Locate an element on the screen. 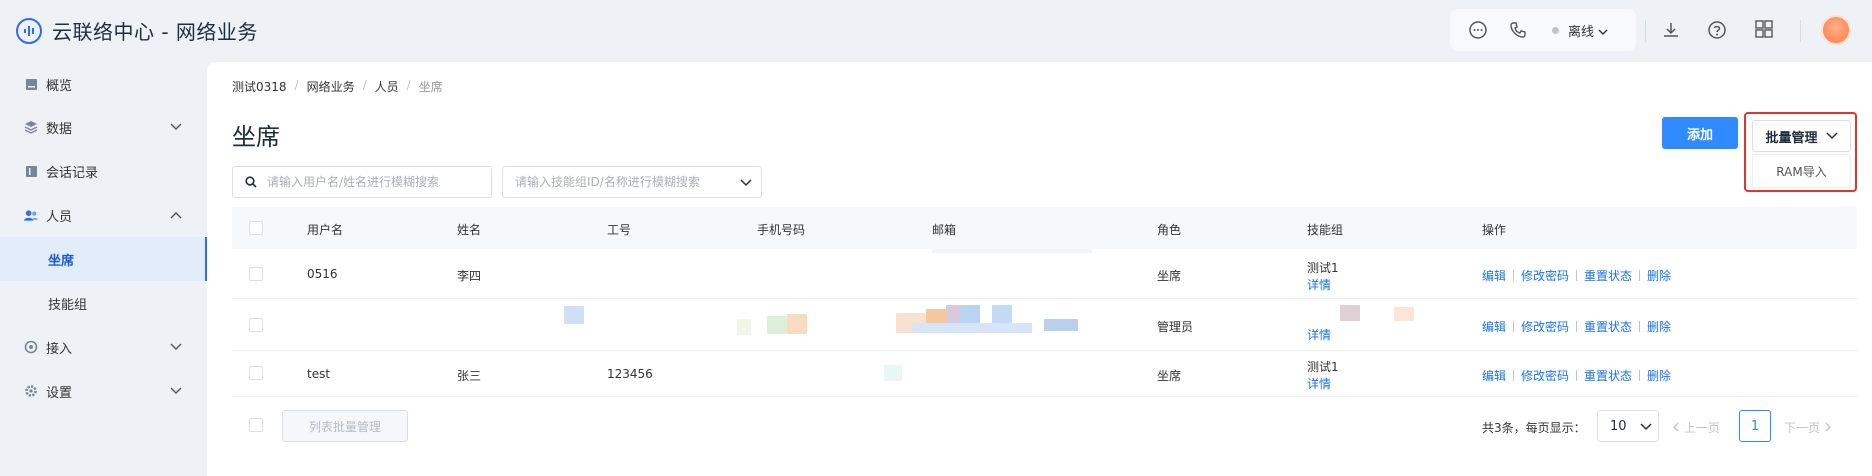 The height and width of the screenshot is (476, 1872). page-size-select: 10 is located at coordinates (1628, 426).